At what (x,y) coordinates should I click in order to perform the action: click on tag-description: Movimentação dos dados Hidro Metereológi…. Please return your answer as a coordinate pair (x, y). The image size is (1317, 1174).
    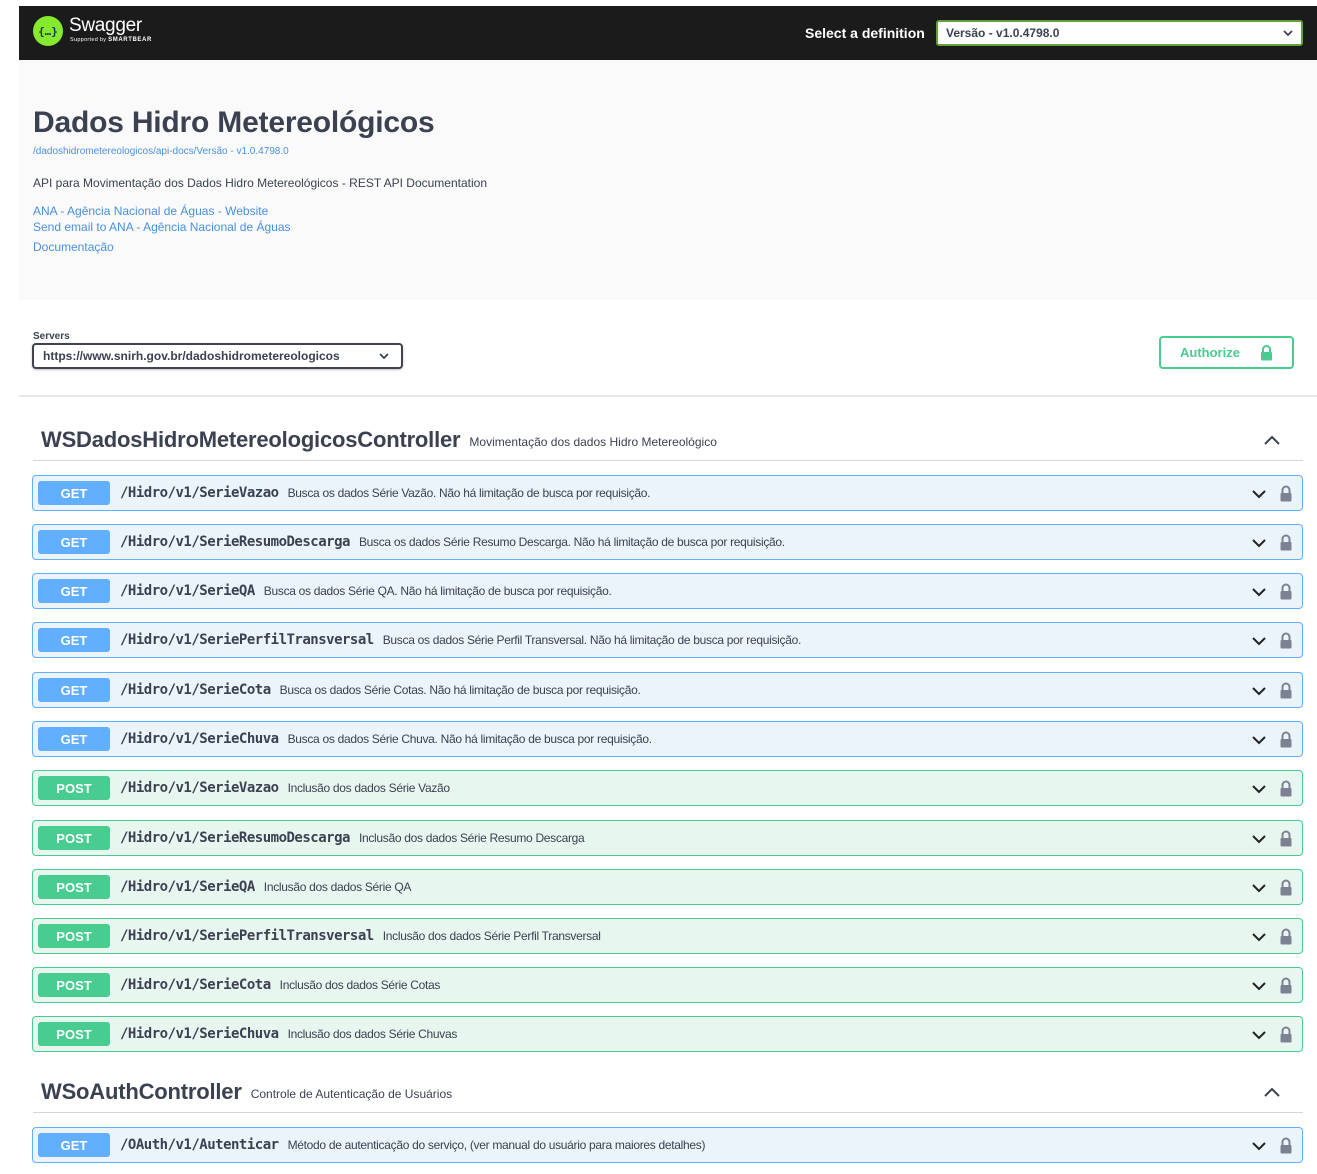
    Looking at the image, I should click on (593, 441).